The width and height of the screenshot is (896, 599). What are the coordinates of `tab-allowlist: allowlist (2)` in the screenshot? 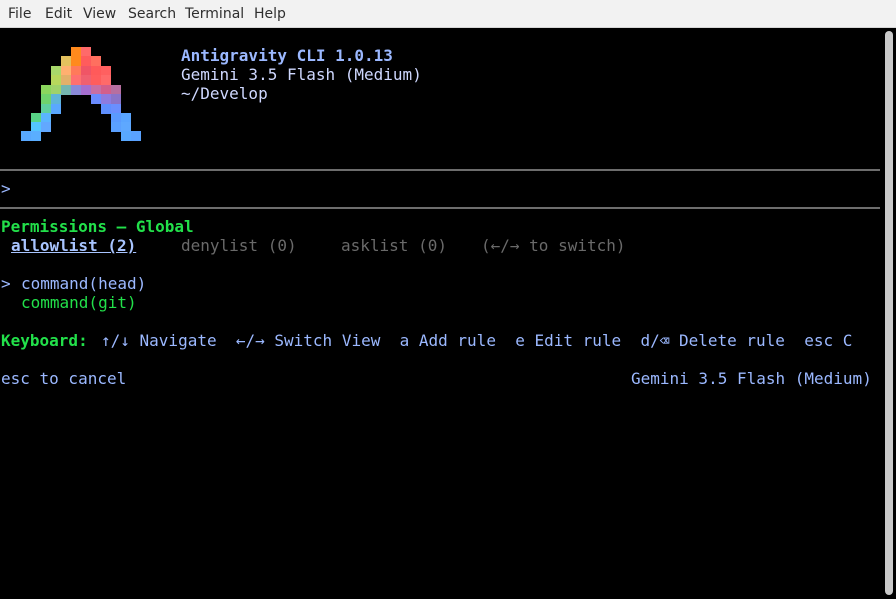 It's located at (73, 245).